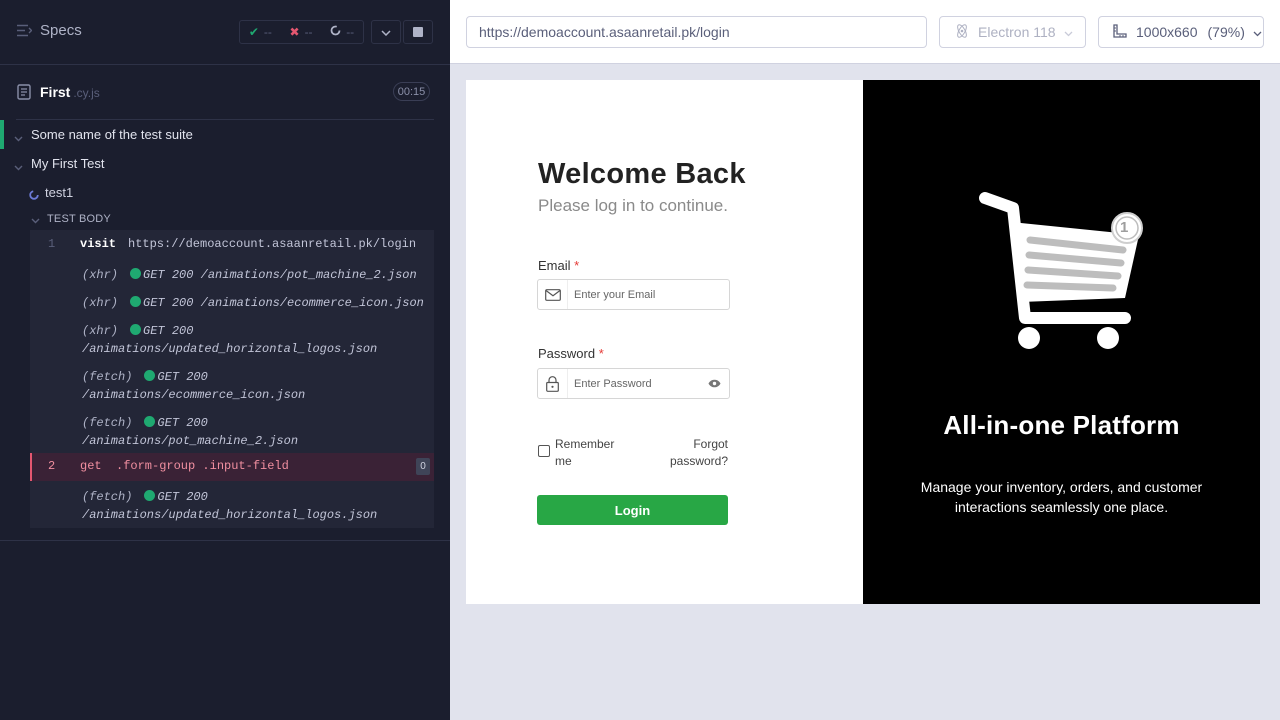  Describe the element at coordinates (544, 451) in the screenshot. I see `remember-checkbox` at that location.